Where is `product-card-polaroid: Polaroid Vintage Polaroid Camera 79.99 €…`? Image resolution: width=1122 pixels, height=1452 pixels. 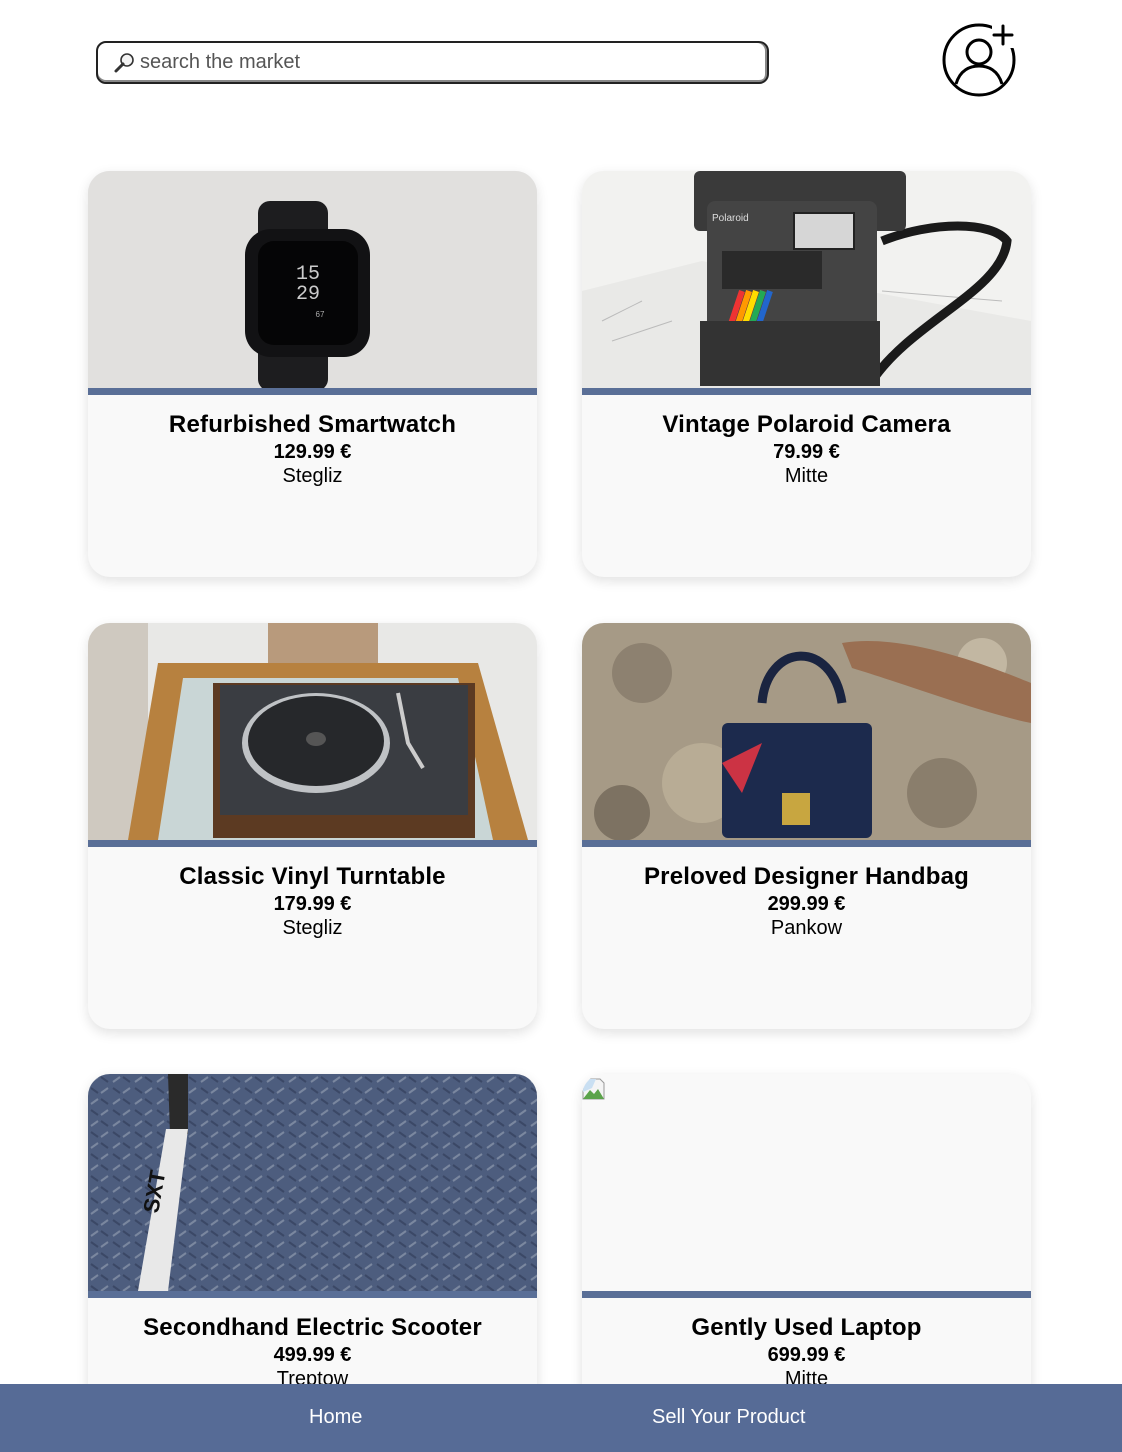
product-card-polaroid: Polaroid Vintage Polaroid Camera 79.99 €… is located at coordinates (806, 374).